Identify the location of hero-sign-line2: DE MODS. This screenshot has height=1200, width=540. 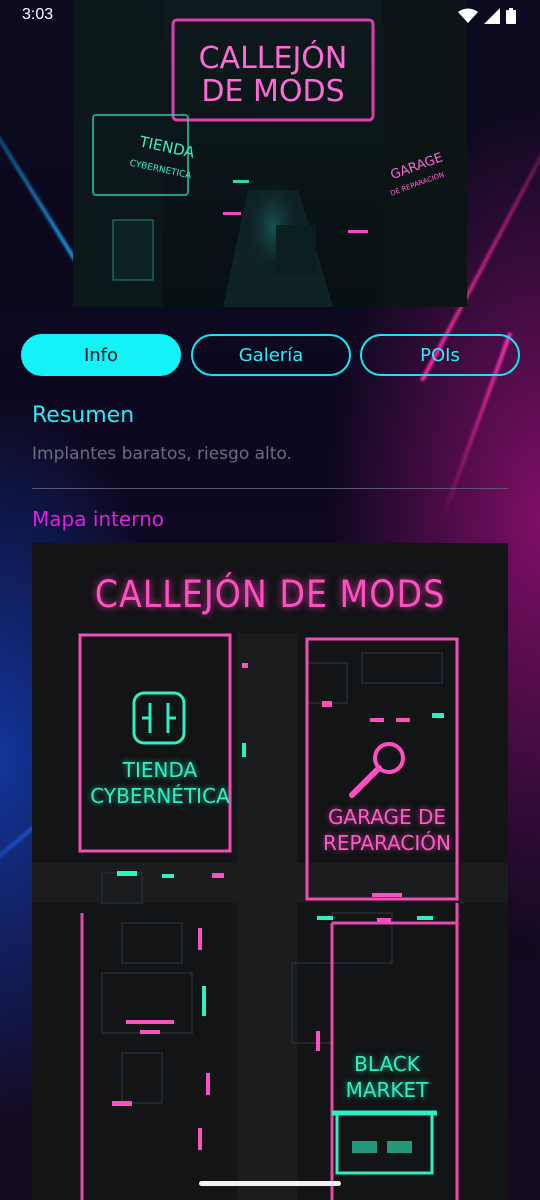
(272, 91).